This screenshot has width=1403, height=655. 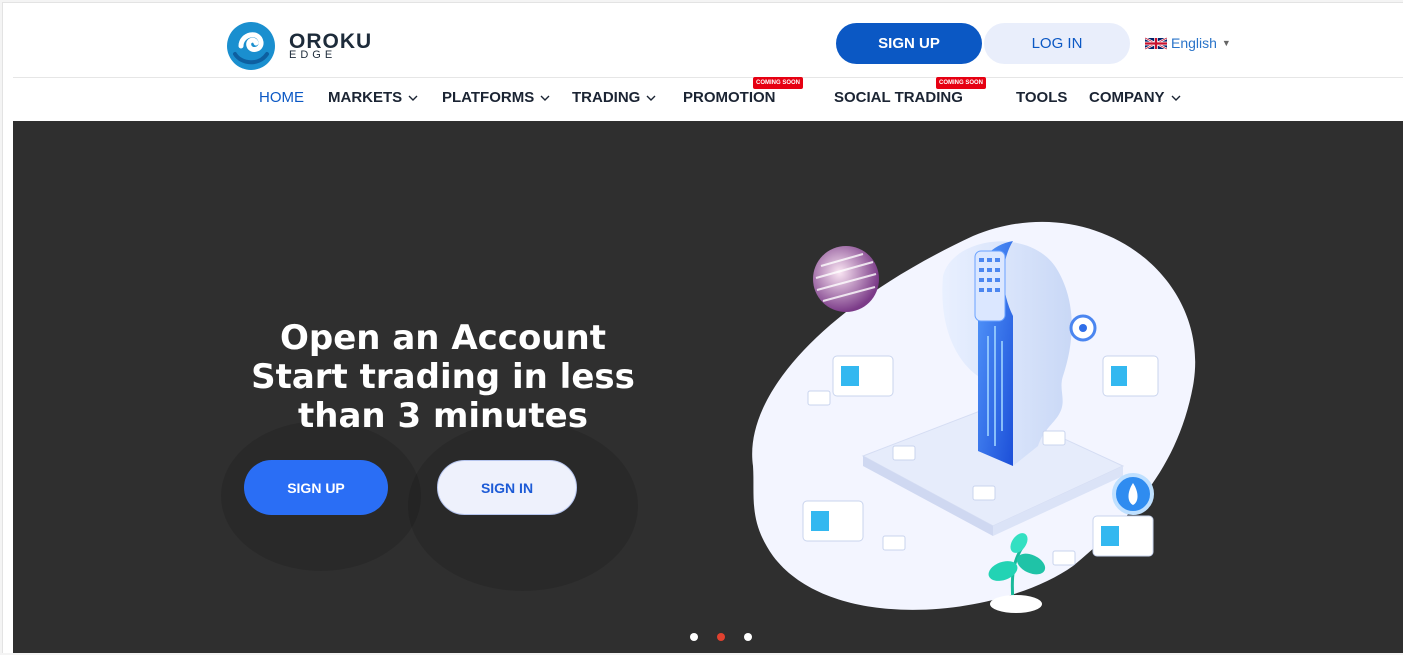 What do you see at coordinates (316, 487) in the screenshot?
I see `hero-signup-button: SIGN UP` at bounding box center [316, 487].